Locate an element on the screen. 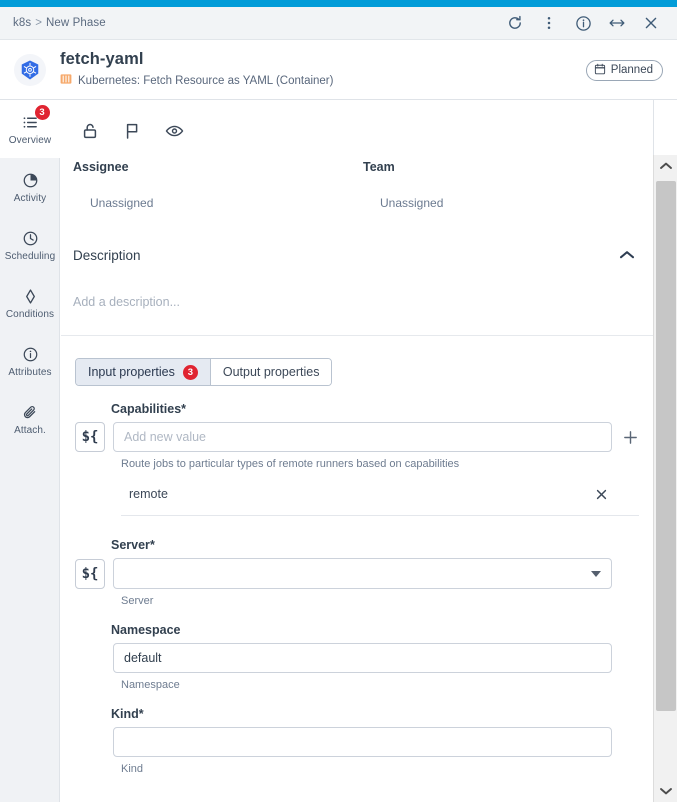  assignee-column: Assignee Unassigned is located at coordinates (218, 185).